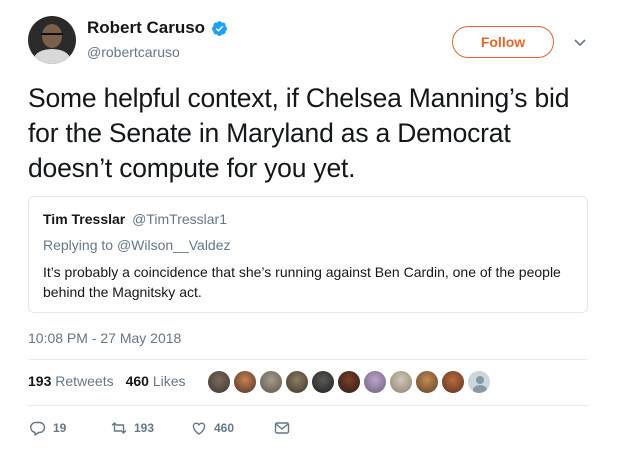  Describe the element at coordinates (137, 381) in the screenshot. I see `likes-count: 460` at that location.